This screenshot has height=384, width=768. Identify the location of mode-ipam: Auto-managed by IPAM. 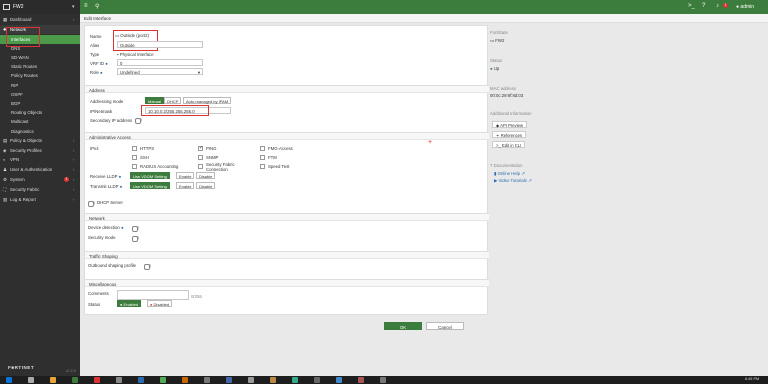
(207, 100).